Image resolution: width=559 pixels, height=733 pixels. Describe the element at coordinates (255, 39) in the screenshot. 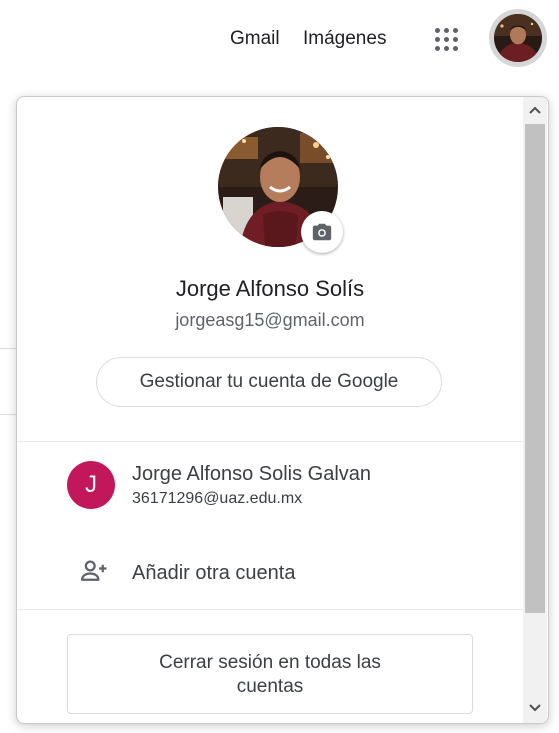

I see `gmail-link: Gmail` at that location.